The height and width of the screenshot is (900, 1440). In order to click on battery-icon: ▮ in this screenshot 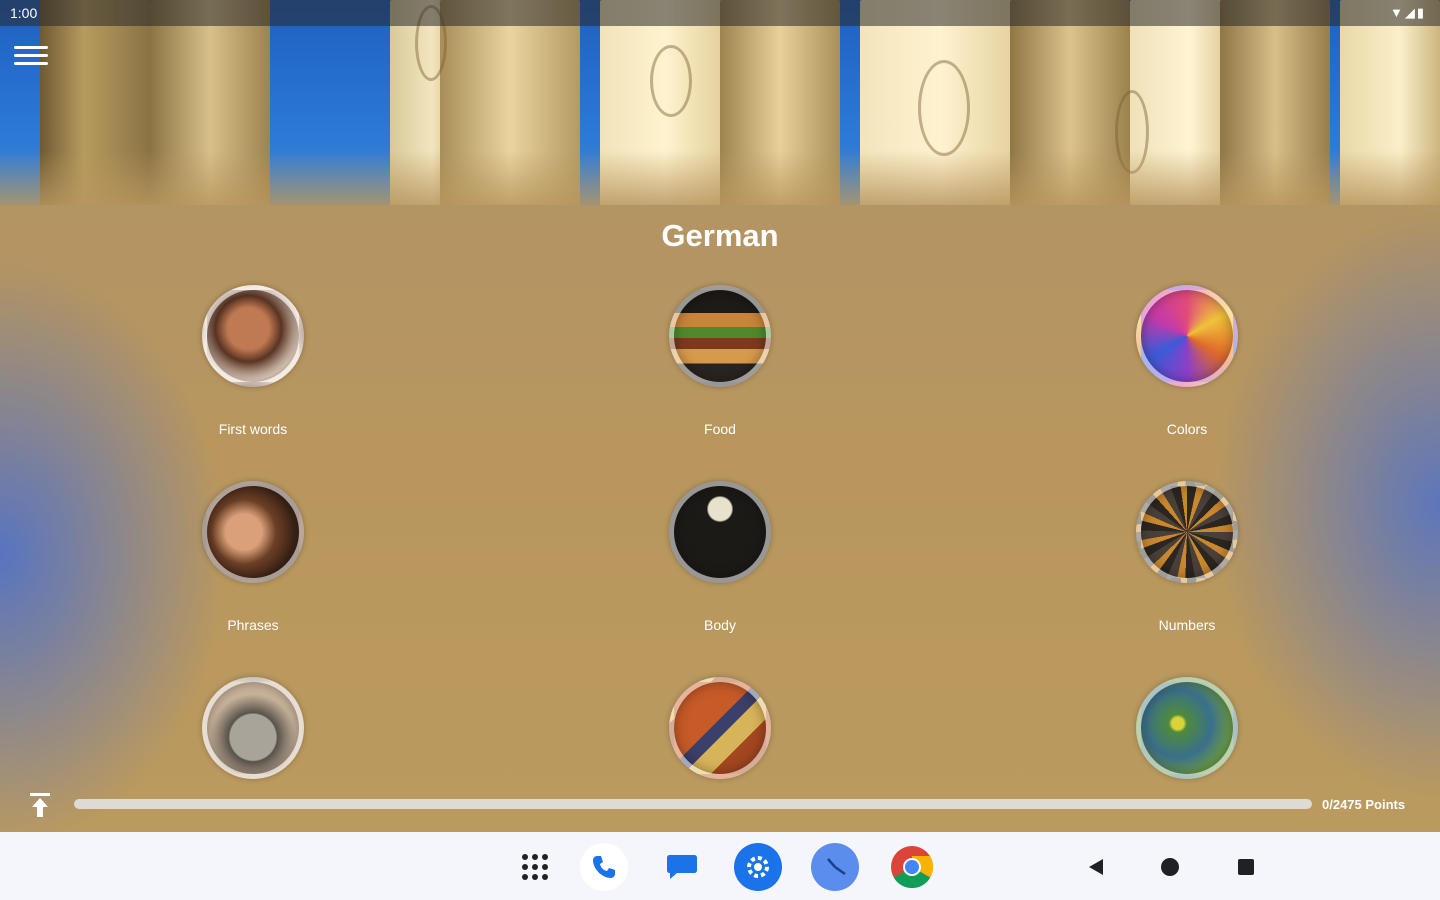, I will do `click(1421, 12)`.